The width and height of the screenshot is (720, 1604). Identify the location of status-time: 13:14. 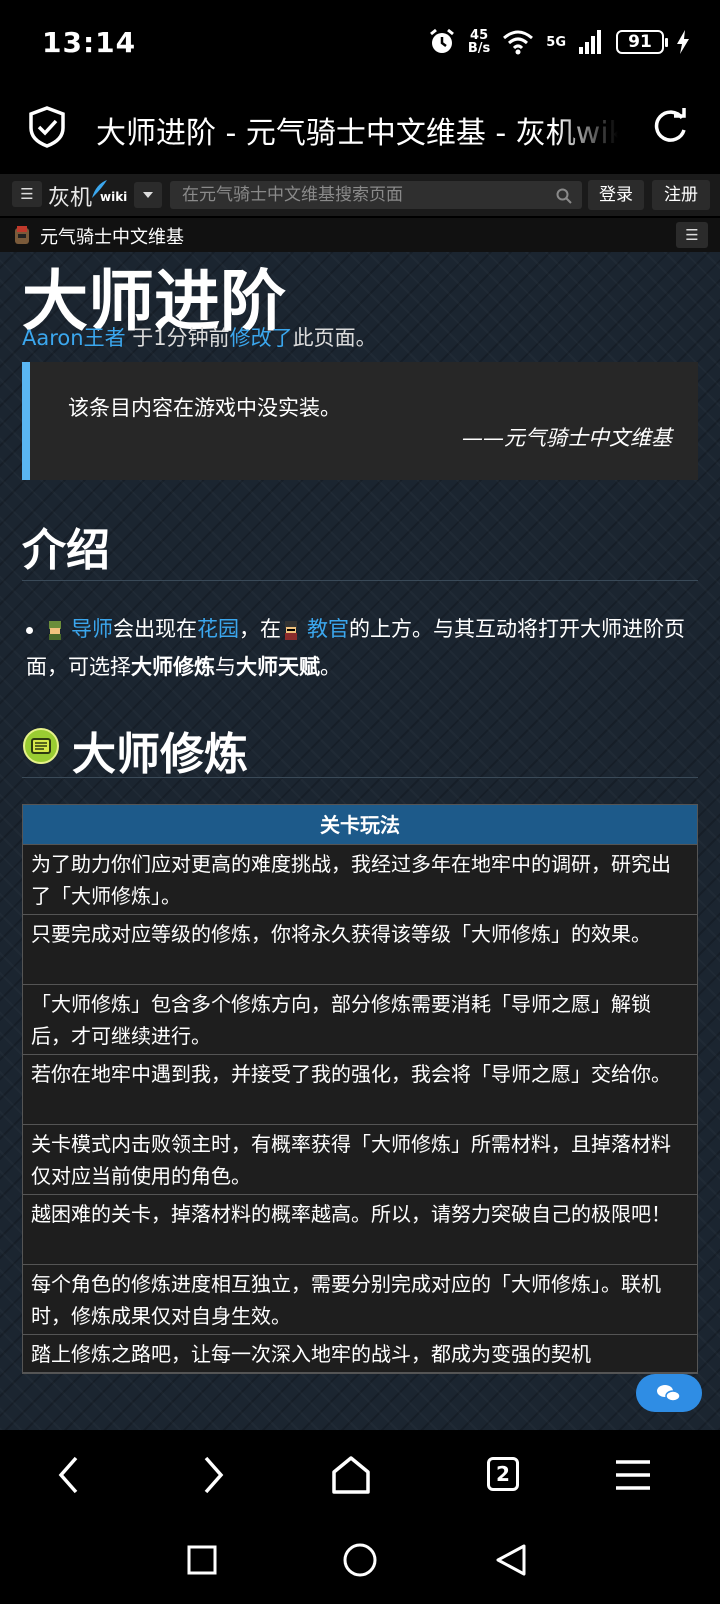
(89, 42).